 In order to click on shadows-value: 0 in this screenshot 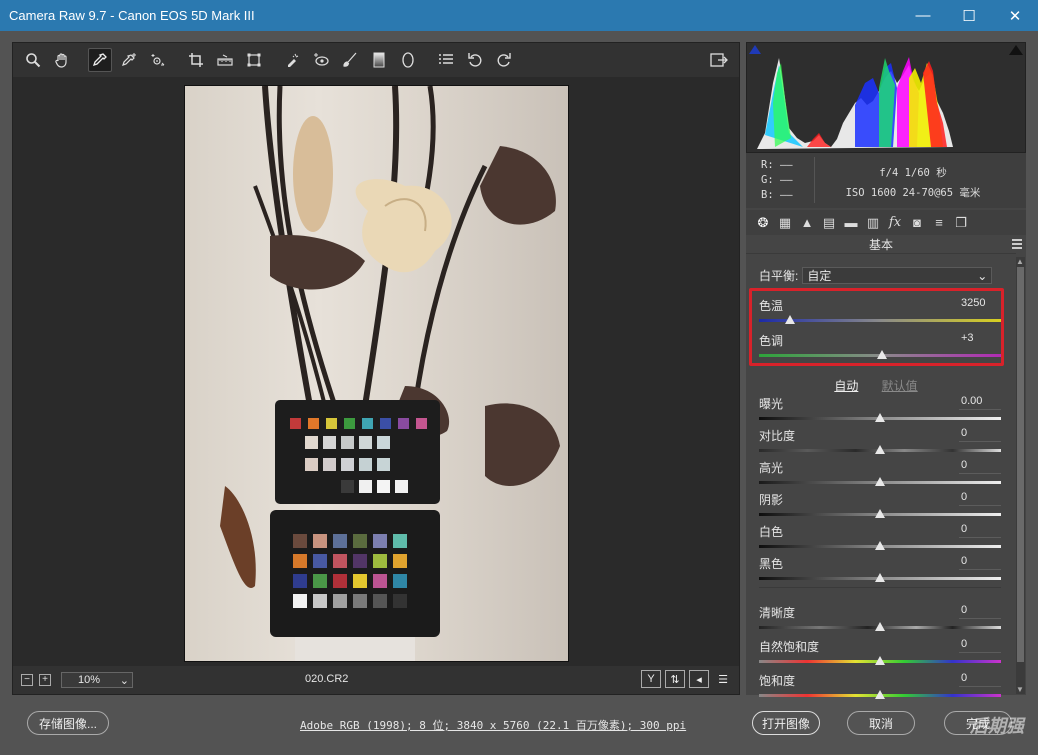, I will do `click(980, 498)`.